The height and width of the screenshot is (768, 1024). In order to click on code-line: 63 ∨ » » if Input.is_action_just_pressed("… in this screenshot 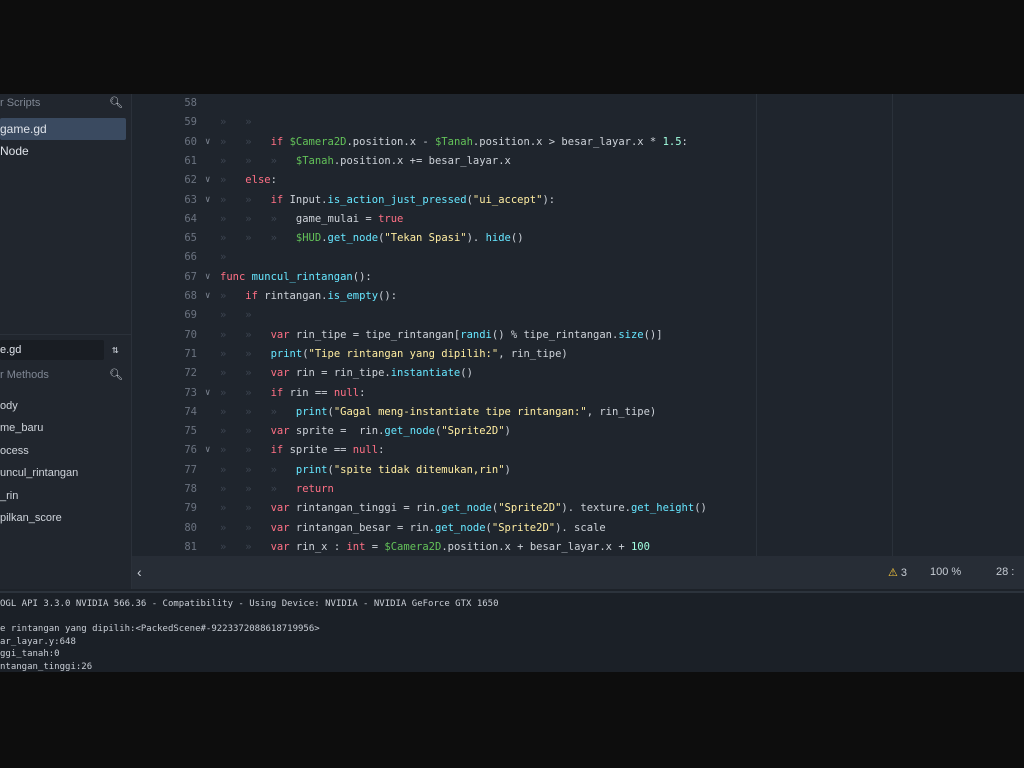, I will do `click(578, 200)`.